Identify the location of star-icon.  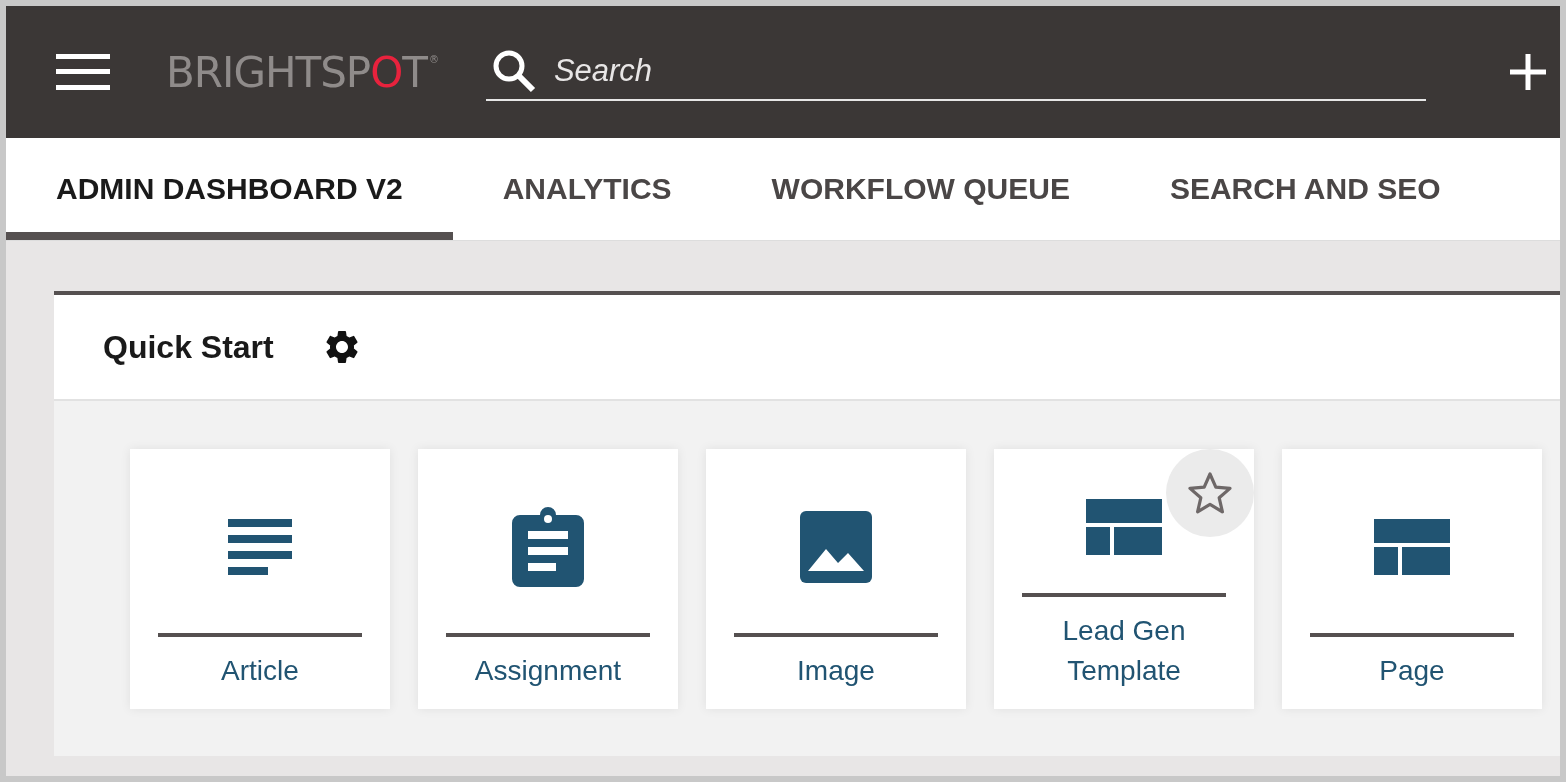
(1210, 493).